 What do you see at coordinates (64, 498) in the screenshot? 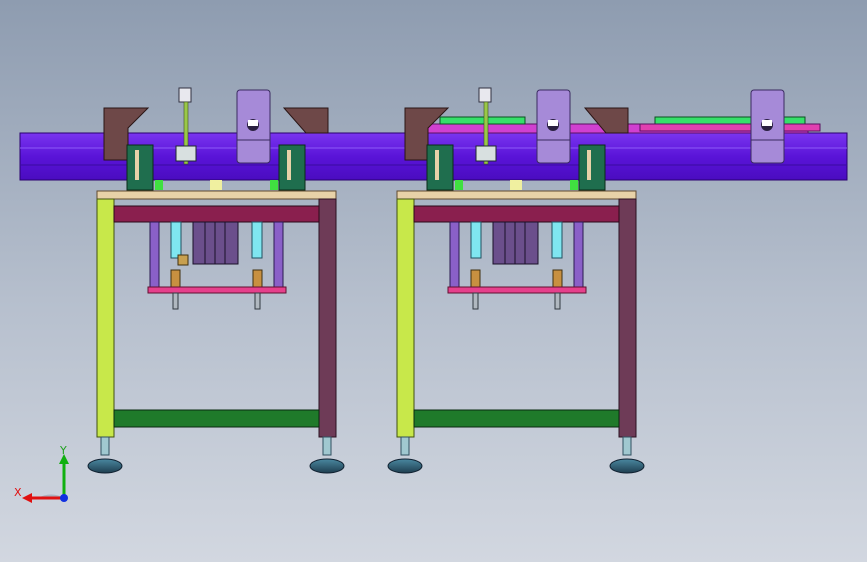
I see `z-axis-dot` at bounding box center [64, 498].